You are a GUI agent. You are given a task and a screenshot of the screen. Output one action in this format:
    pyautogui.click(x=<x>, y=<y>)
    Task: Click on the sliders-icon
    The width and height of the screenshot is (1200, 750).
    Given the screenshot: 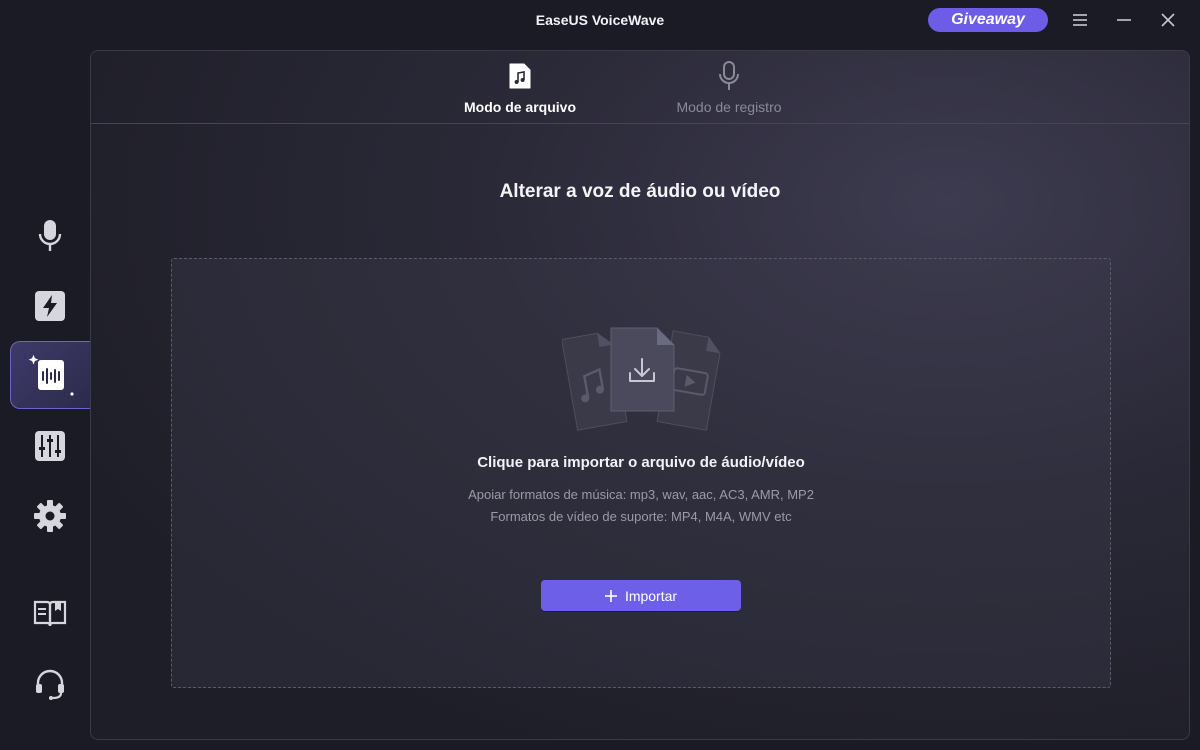 What is the action you would take?
    pyautogui.click(x=50, y=446)
    